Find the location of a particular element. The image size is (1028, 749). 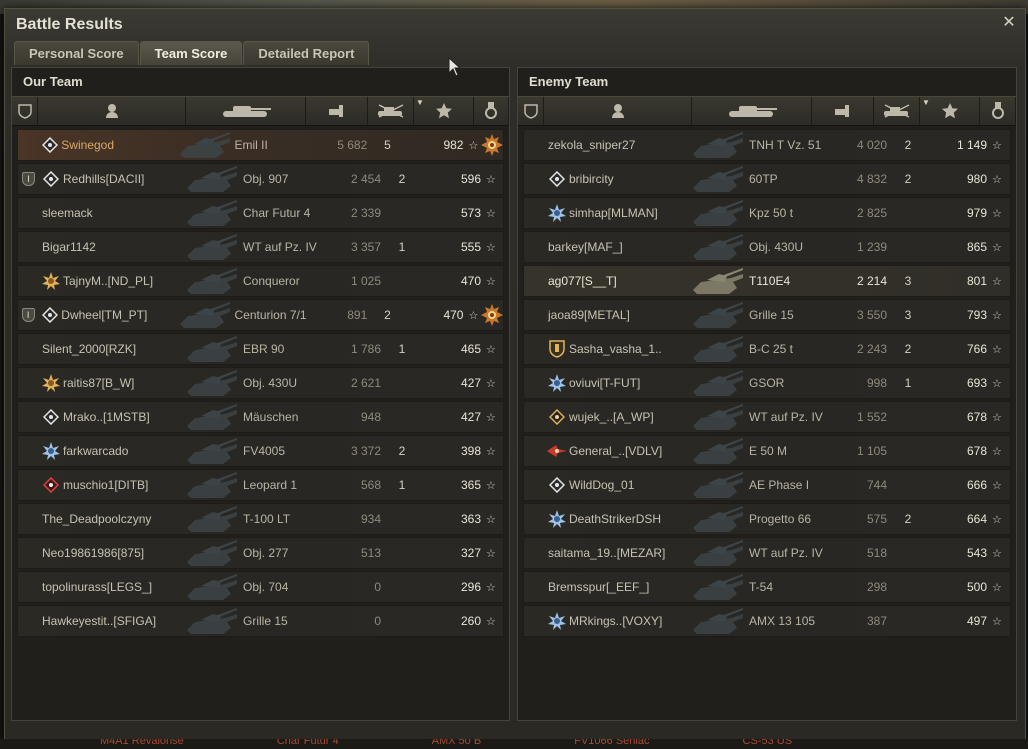

xp-value: 793 is located at coordinates (976, 315).